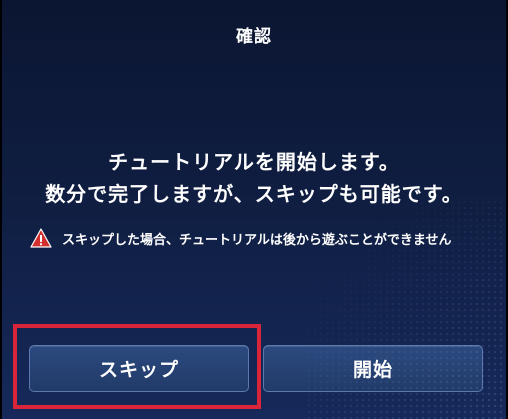  I want to click on warning-notice: スキップした場合、チュートリアルは後から遊ぶことができません, so click(240, 238).